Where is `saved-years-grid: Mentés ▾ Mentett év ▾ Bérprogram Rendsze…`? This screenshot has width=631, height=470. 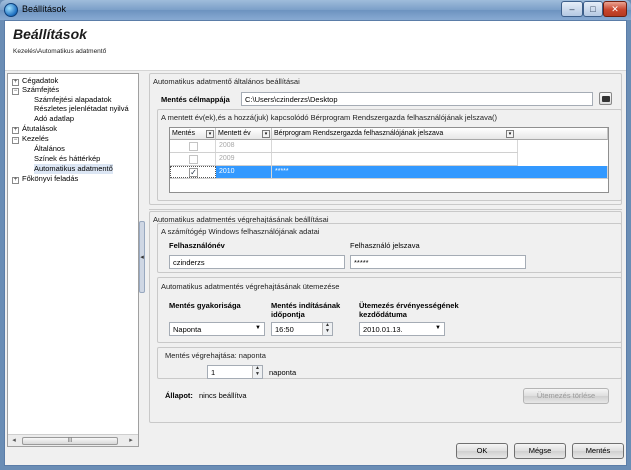 saved-years-grid: Mentés ▾ Mentett év ▾ Bérprogram Rendsze… is located at coordinates (389, 160).